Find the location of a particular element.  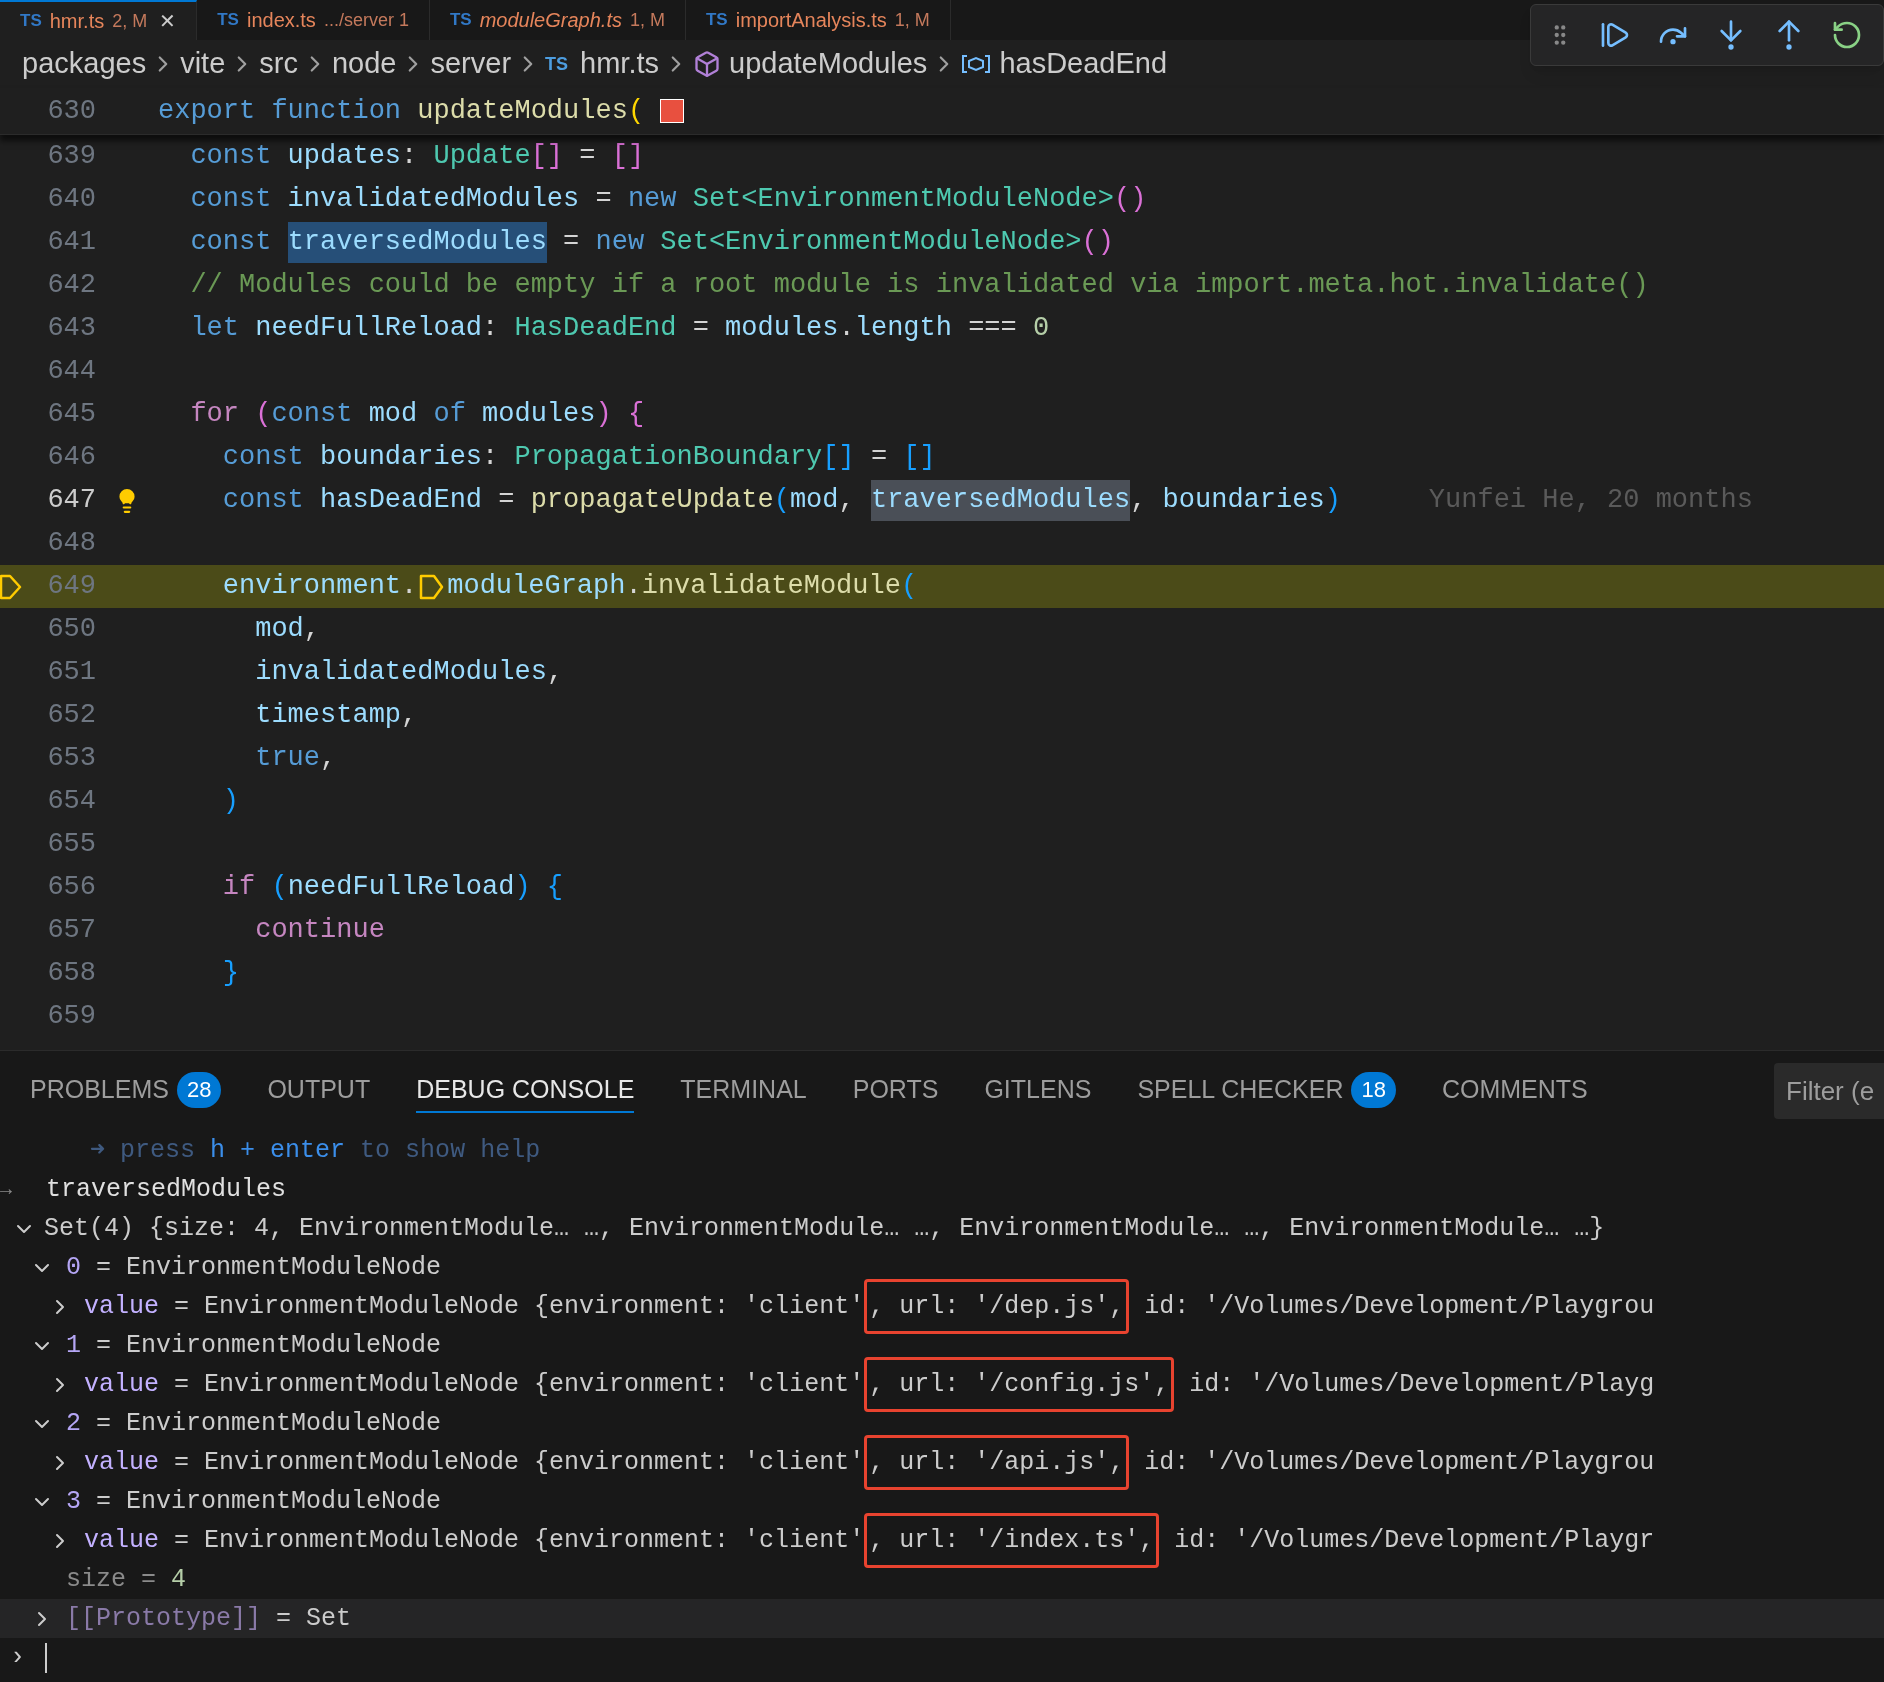

line-number: 645 is located at coordinates (71, 415).